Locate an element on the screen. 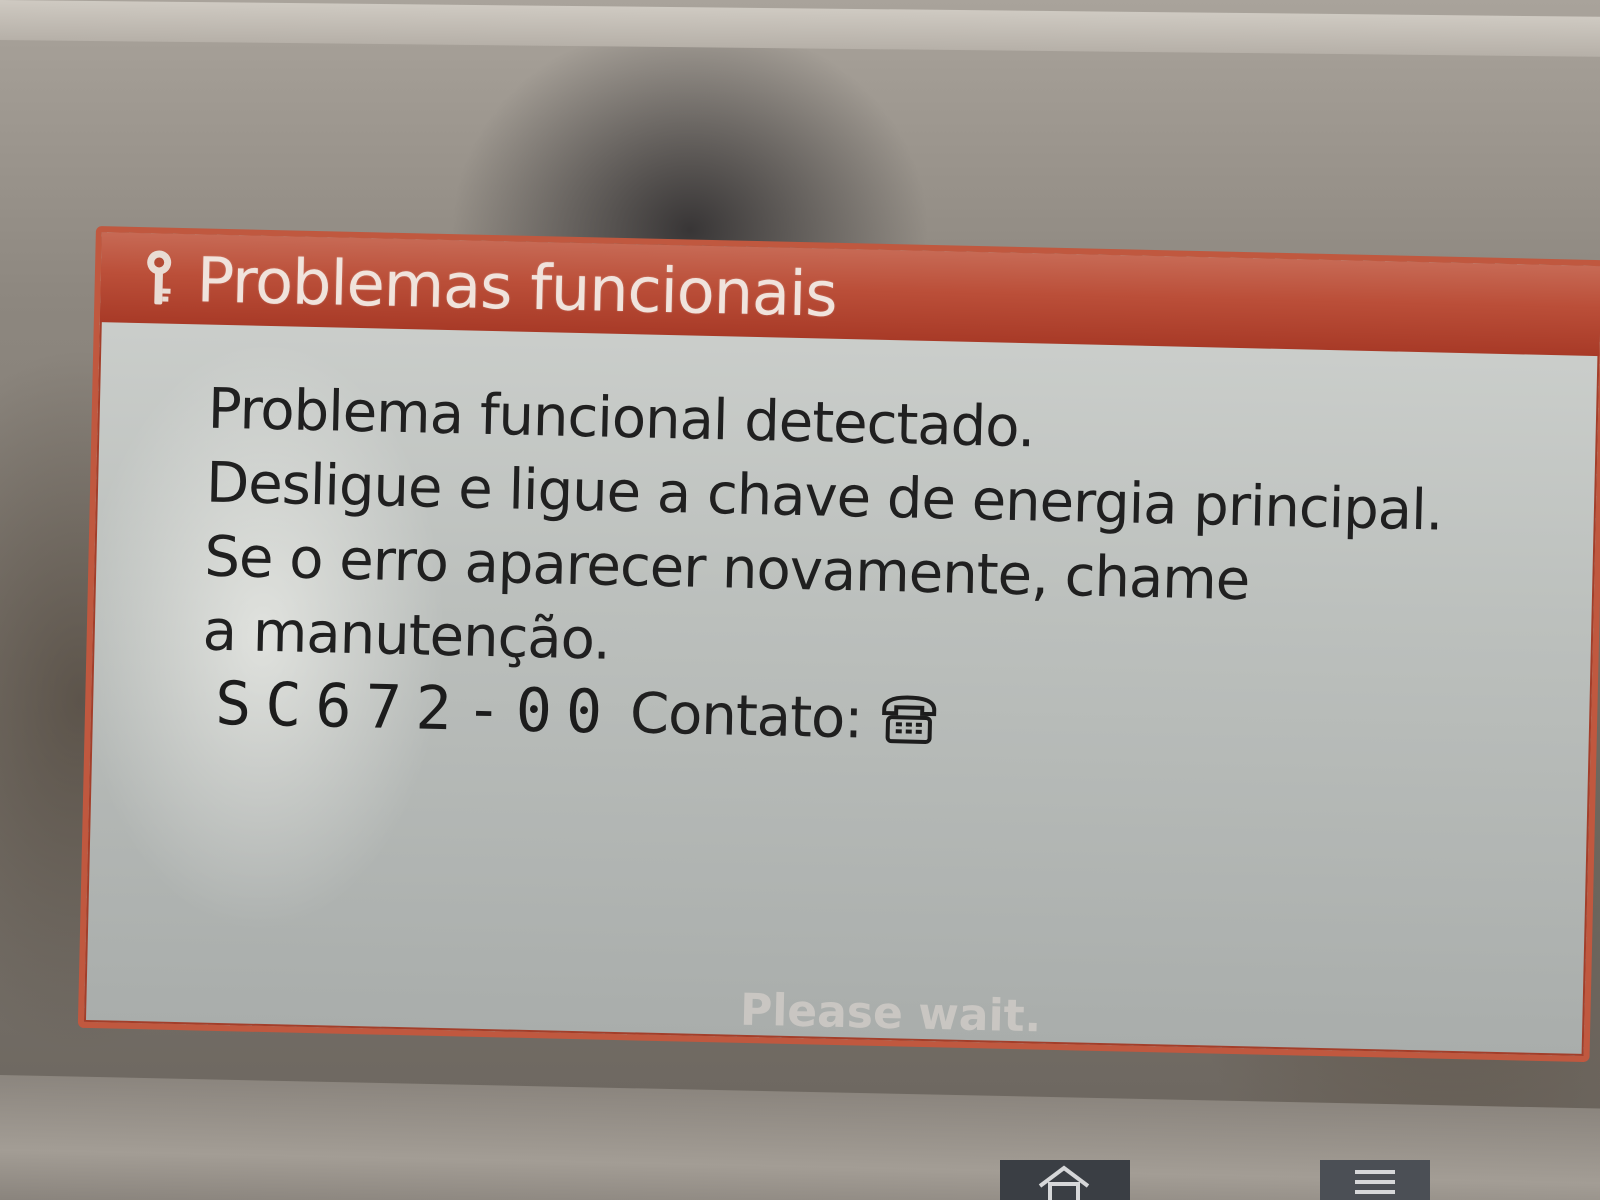 This screenshot has width=1600, height=1200. menu-icon is located at coordinates (1375, 1182).